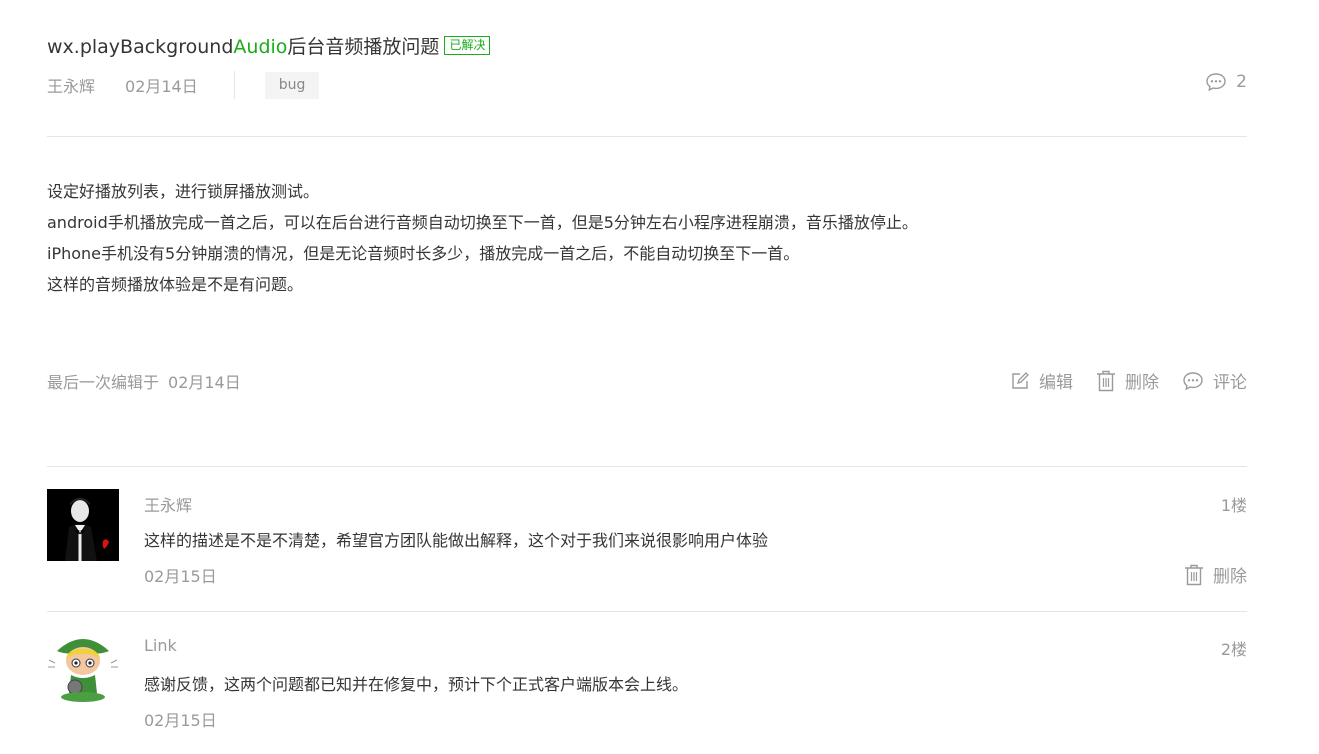 Image resolution: width=1319 pixels, height=754 pixels. Describe the element at coordinates (1241, 82) in the screenshot. I see `comment-count-value: 2` at that location.